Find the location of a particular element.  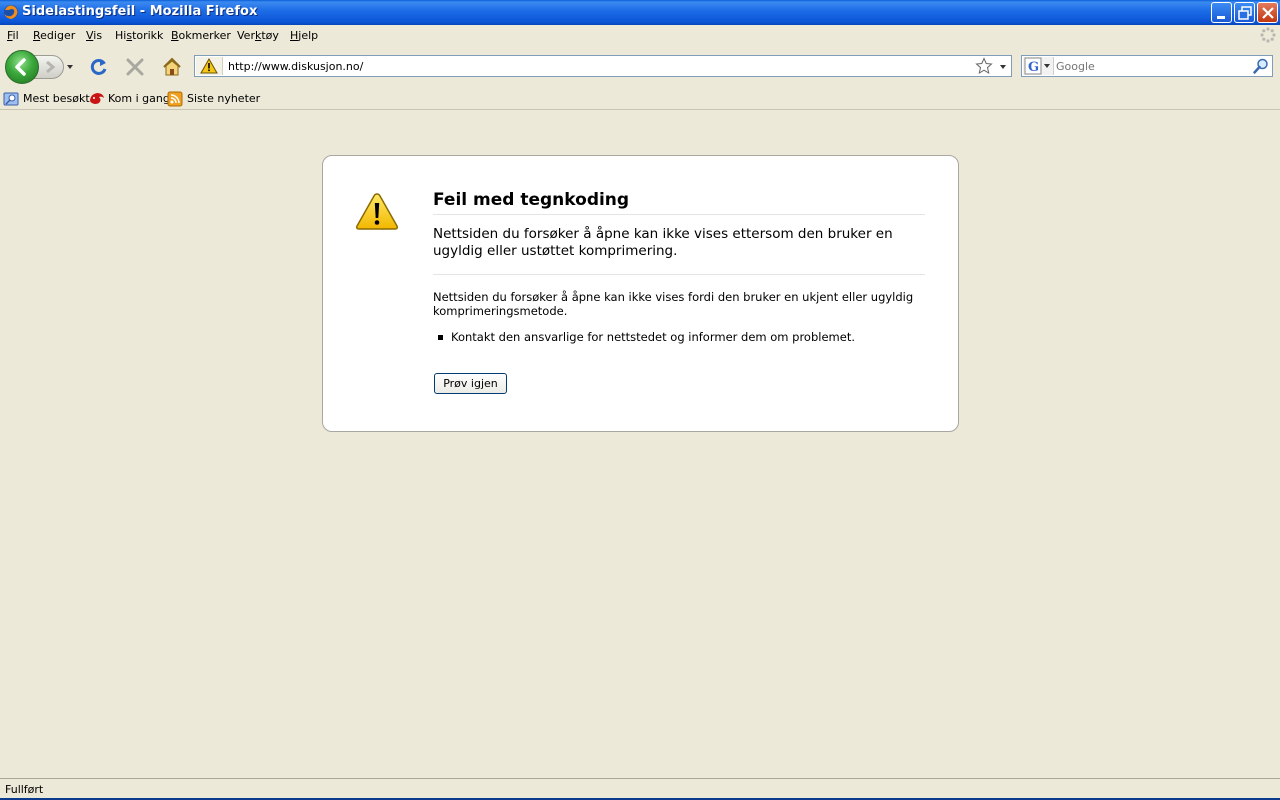

retry-button: Prøv igjen is located at coordinates (470, 383).